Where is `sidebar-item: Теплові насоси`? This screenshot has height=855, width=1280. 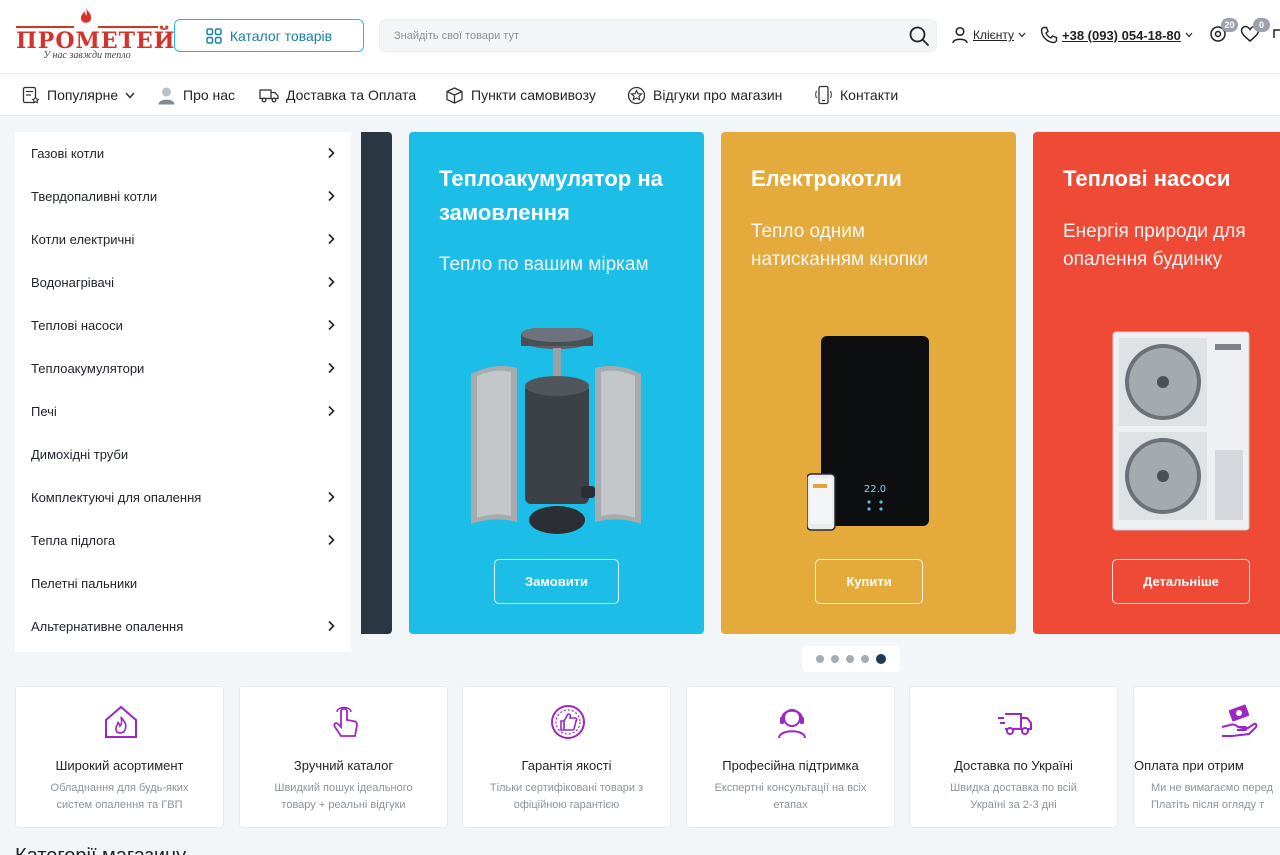 sidebar-item: Теплові насоси is located at coordinates (183, 325).